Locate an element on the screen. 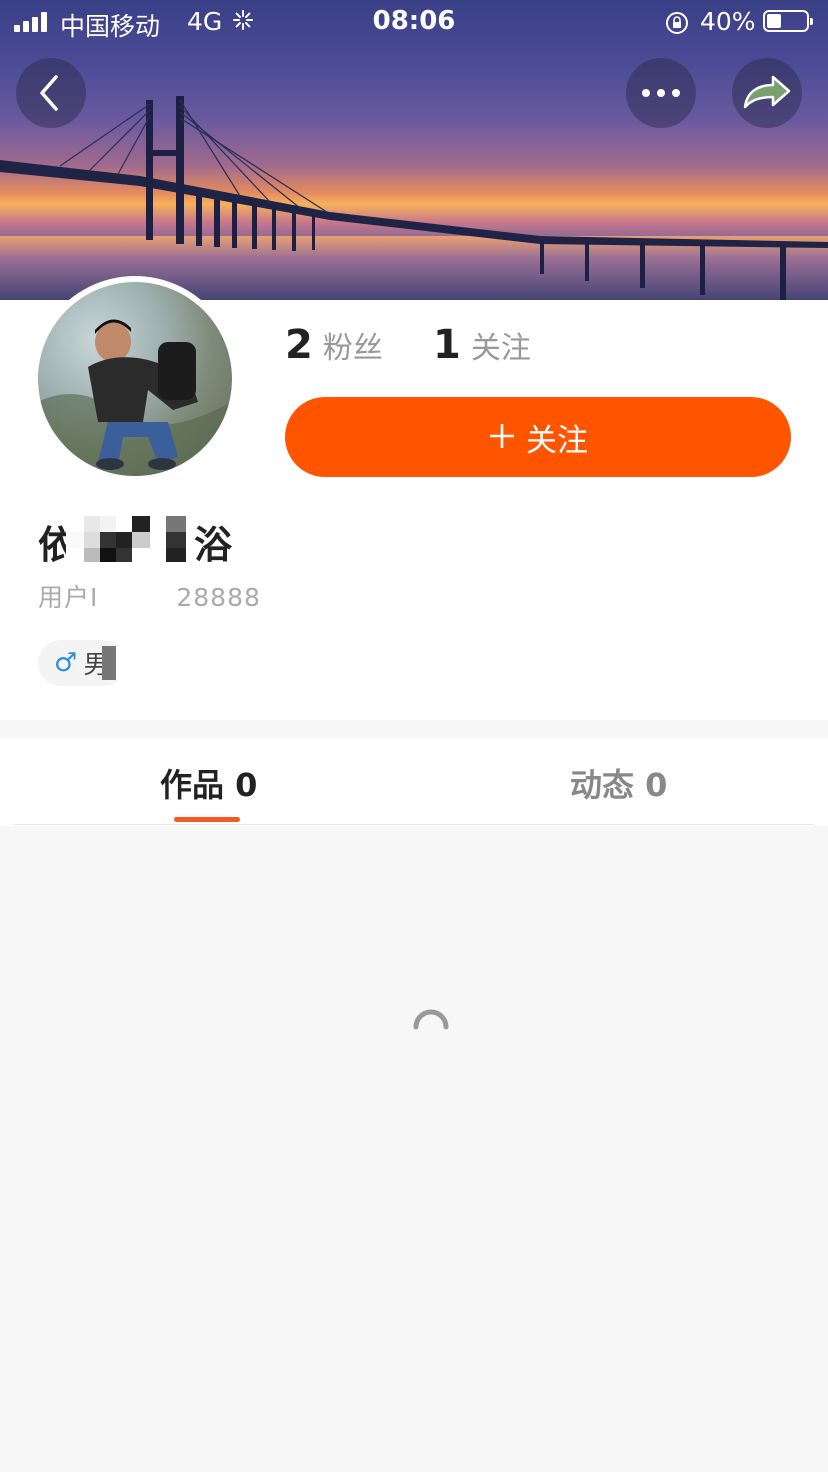 The width and height of the screenshot is (828, 1472). rotation-lock-icon is located at coordinates (677, 26).